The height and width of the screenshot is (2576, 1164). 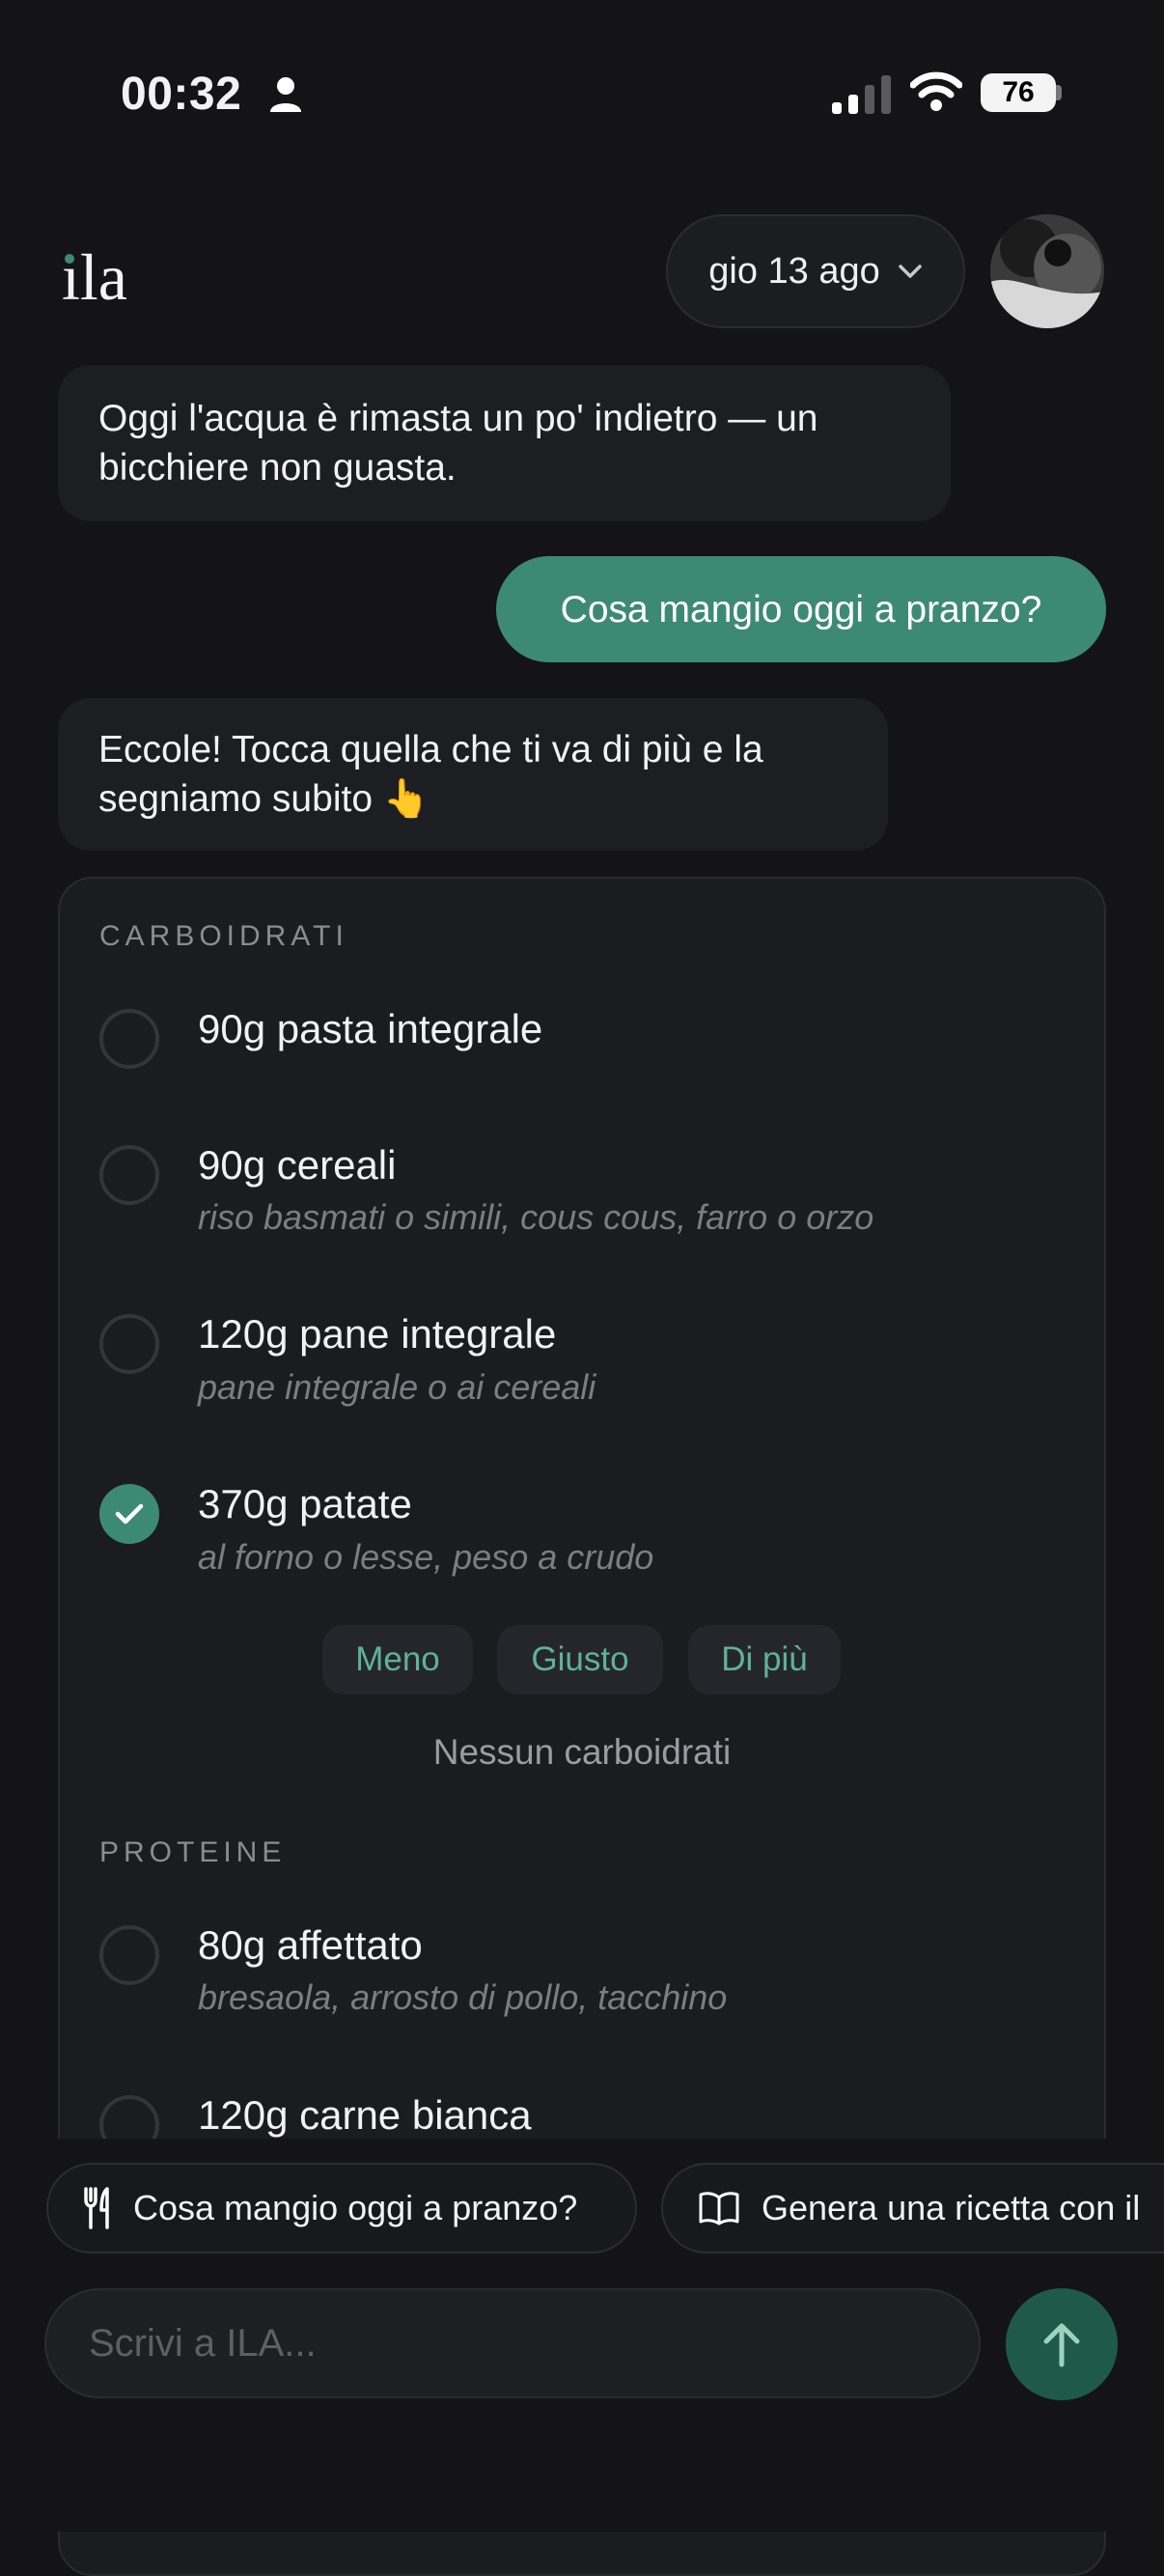 What do you see at coordinates (862, 95) in the screenshot?
I see `cellular-signal-icon` at bounding box center [862, 95].